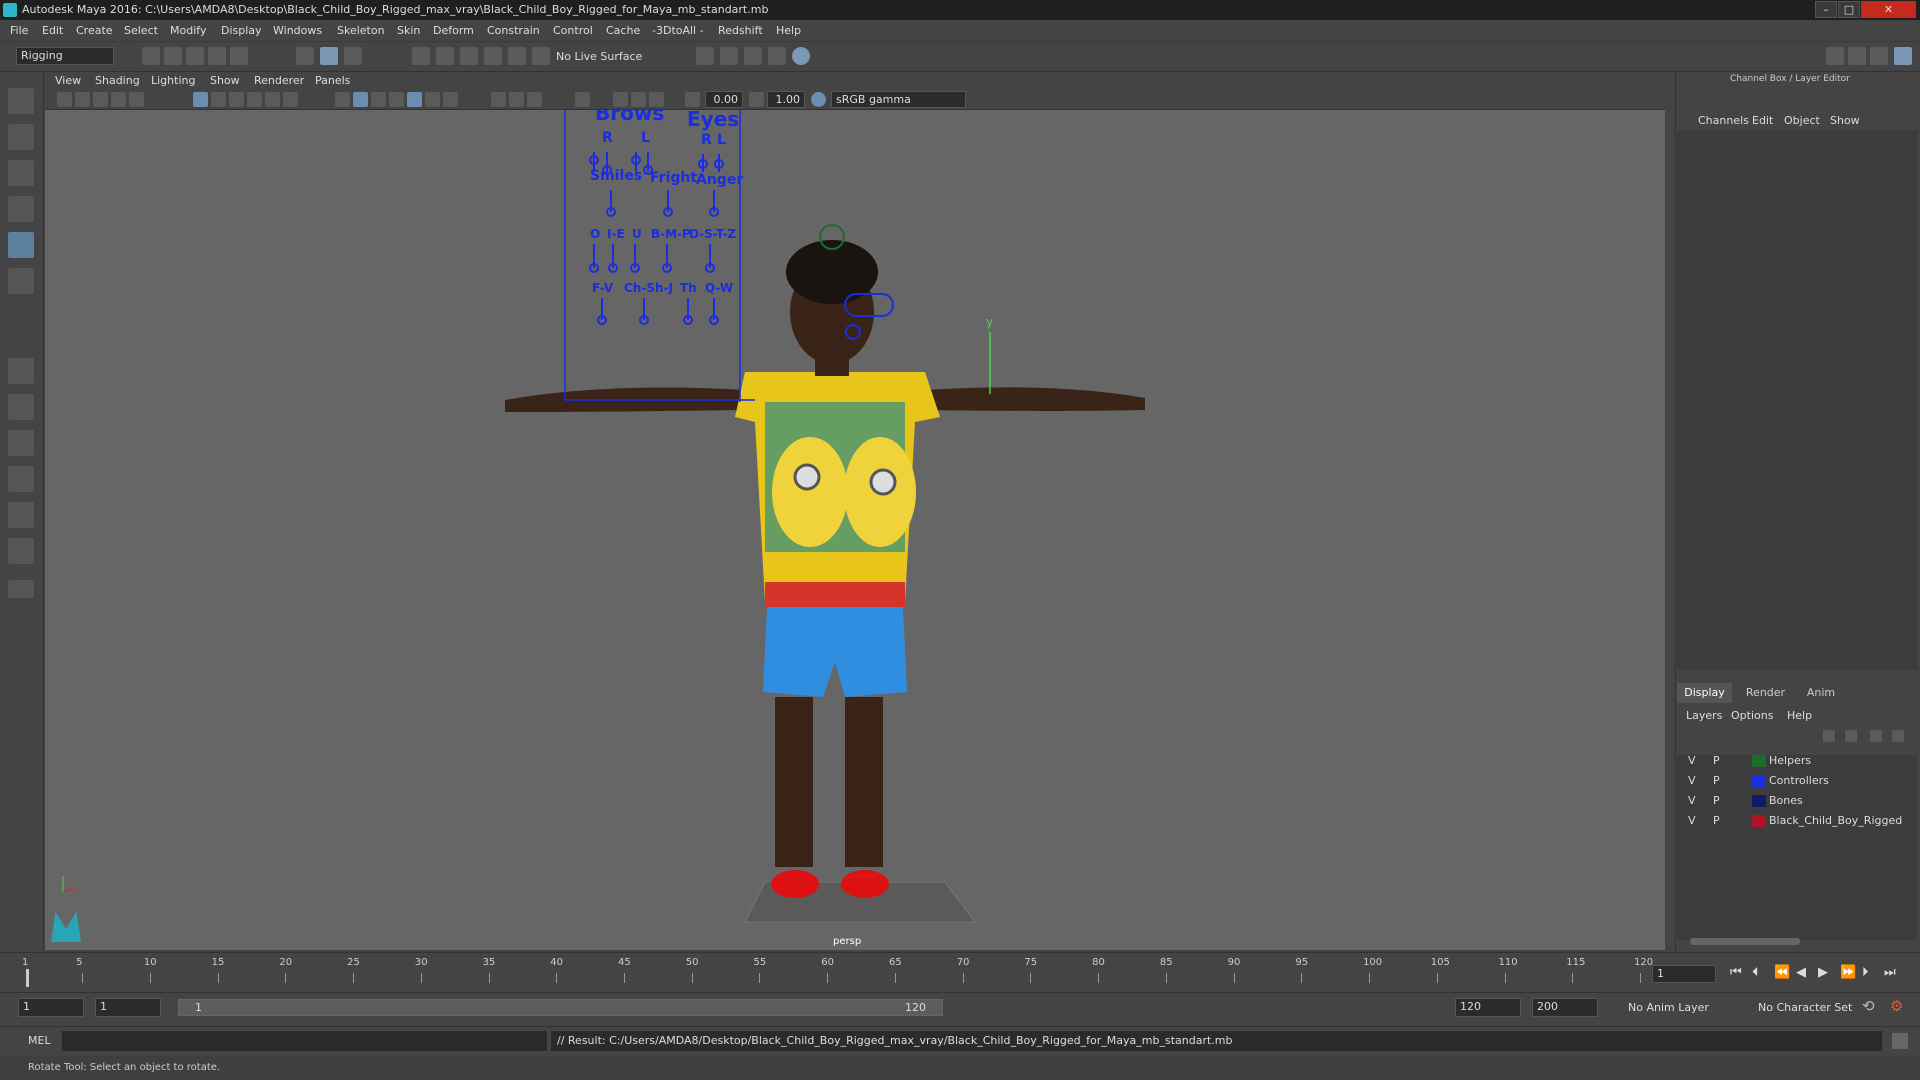  Describe the element at coordinates (1799, 780) in the screenshot. I see `layer-name: Controllers` at that location.